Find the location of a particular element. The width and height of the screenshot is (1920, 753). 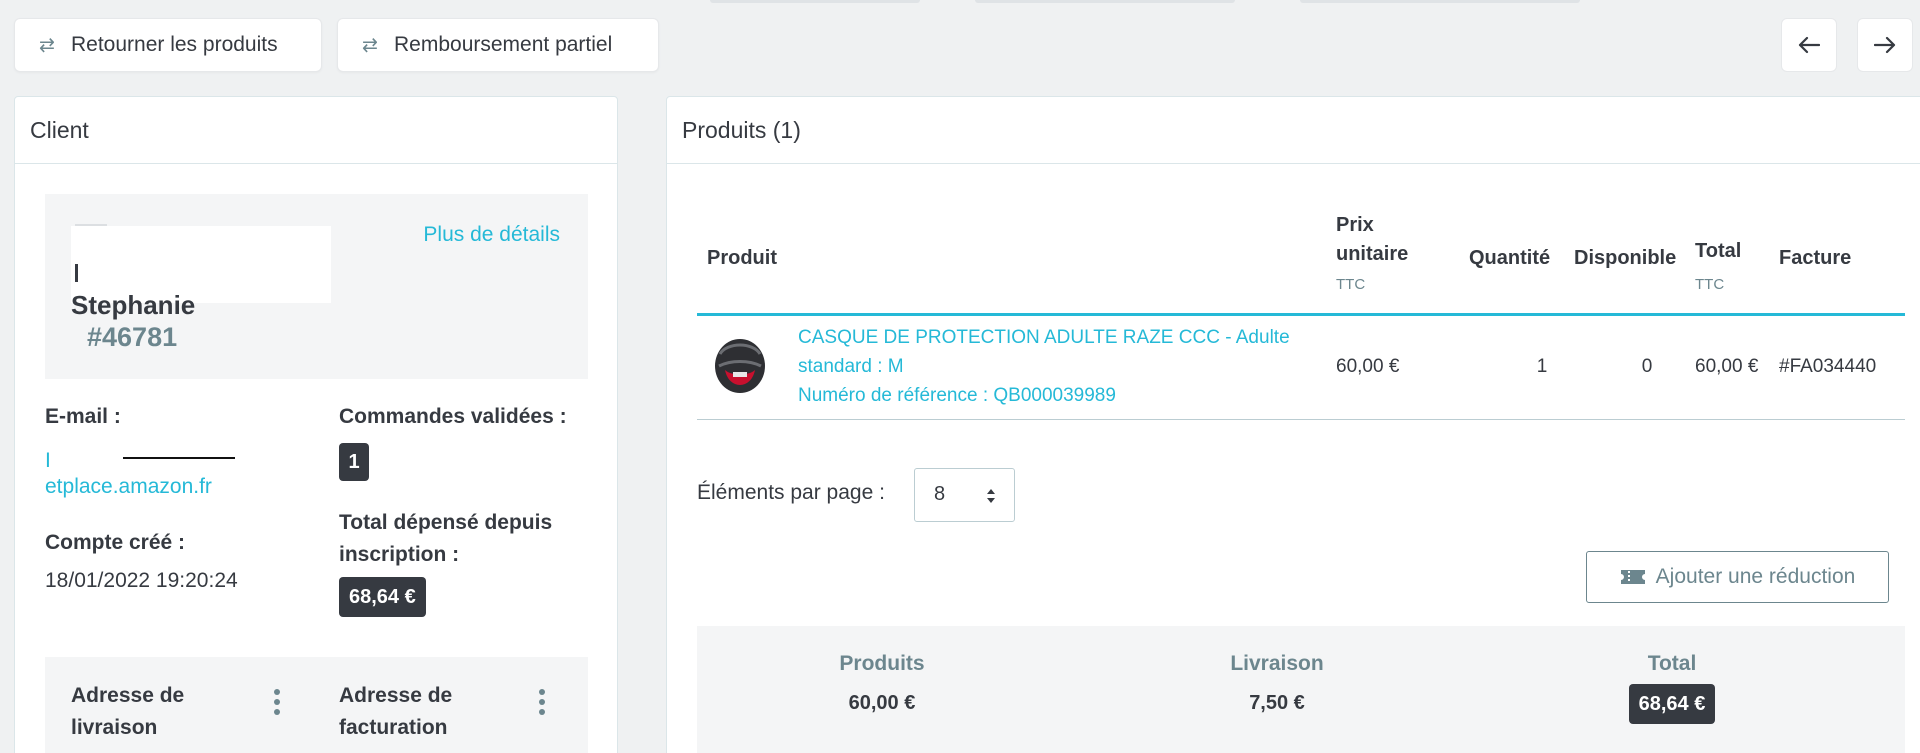

redaction-line is located at coordinates (179, 458).